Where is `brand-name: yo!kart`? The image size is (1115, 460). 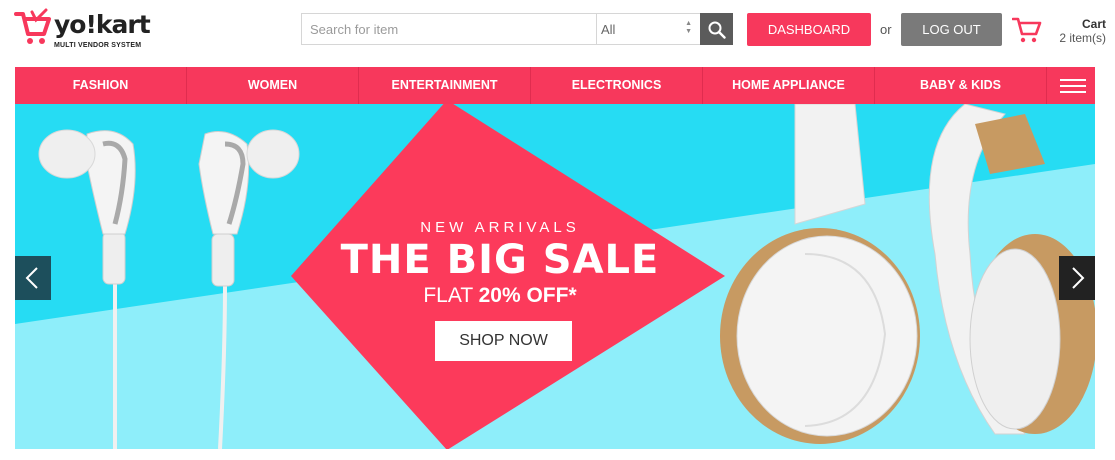
brand-name: yo!kart is located at coordinates (102, 24).